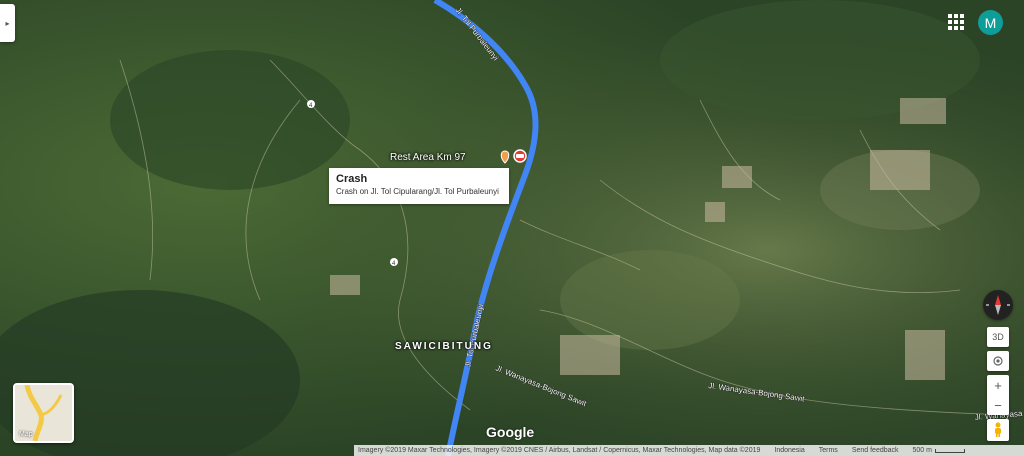 The image size is (1024, 456). Describe the element at coordinates (26, 434) in the screenshot. I see `minimap-label: Map` at that location.